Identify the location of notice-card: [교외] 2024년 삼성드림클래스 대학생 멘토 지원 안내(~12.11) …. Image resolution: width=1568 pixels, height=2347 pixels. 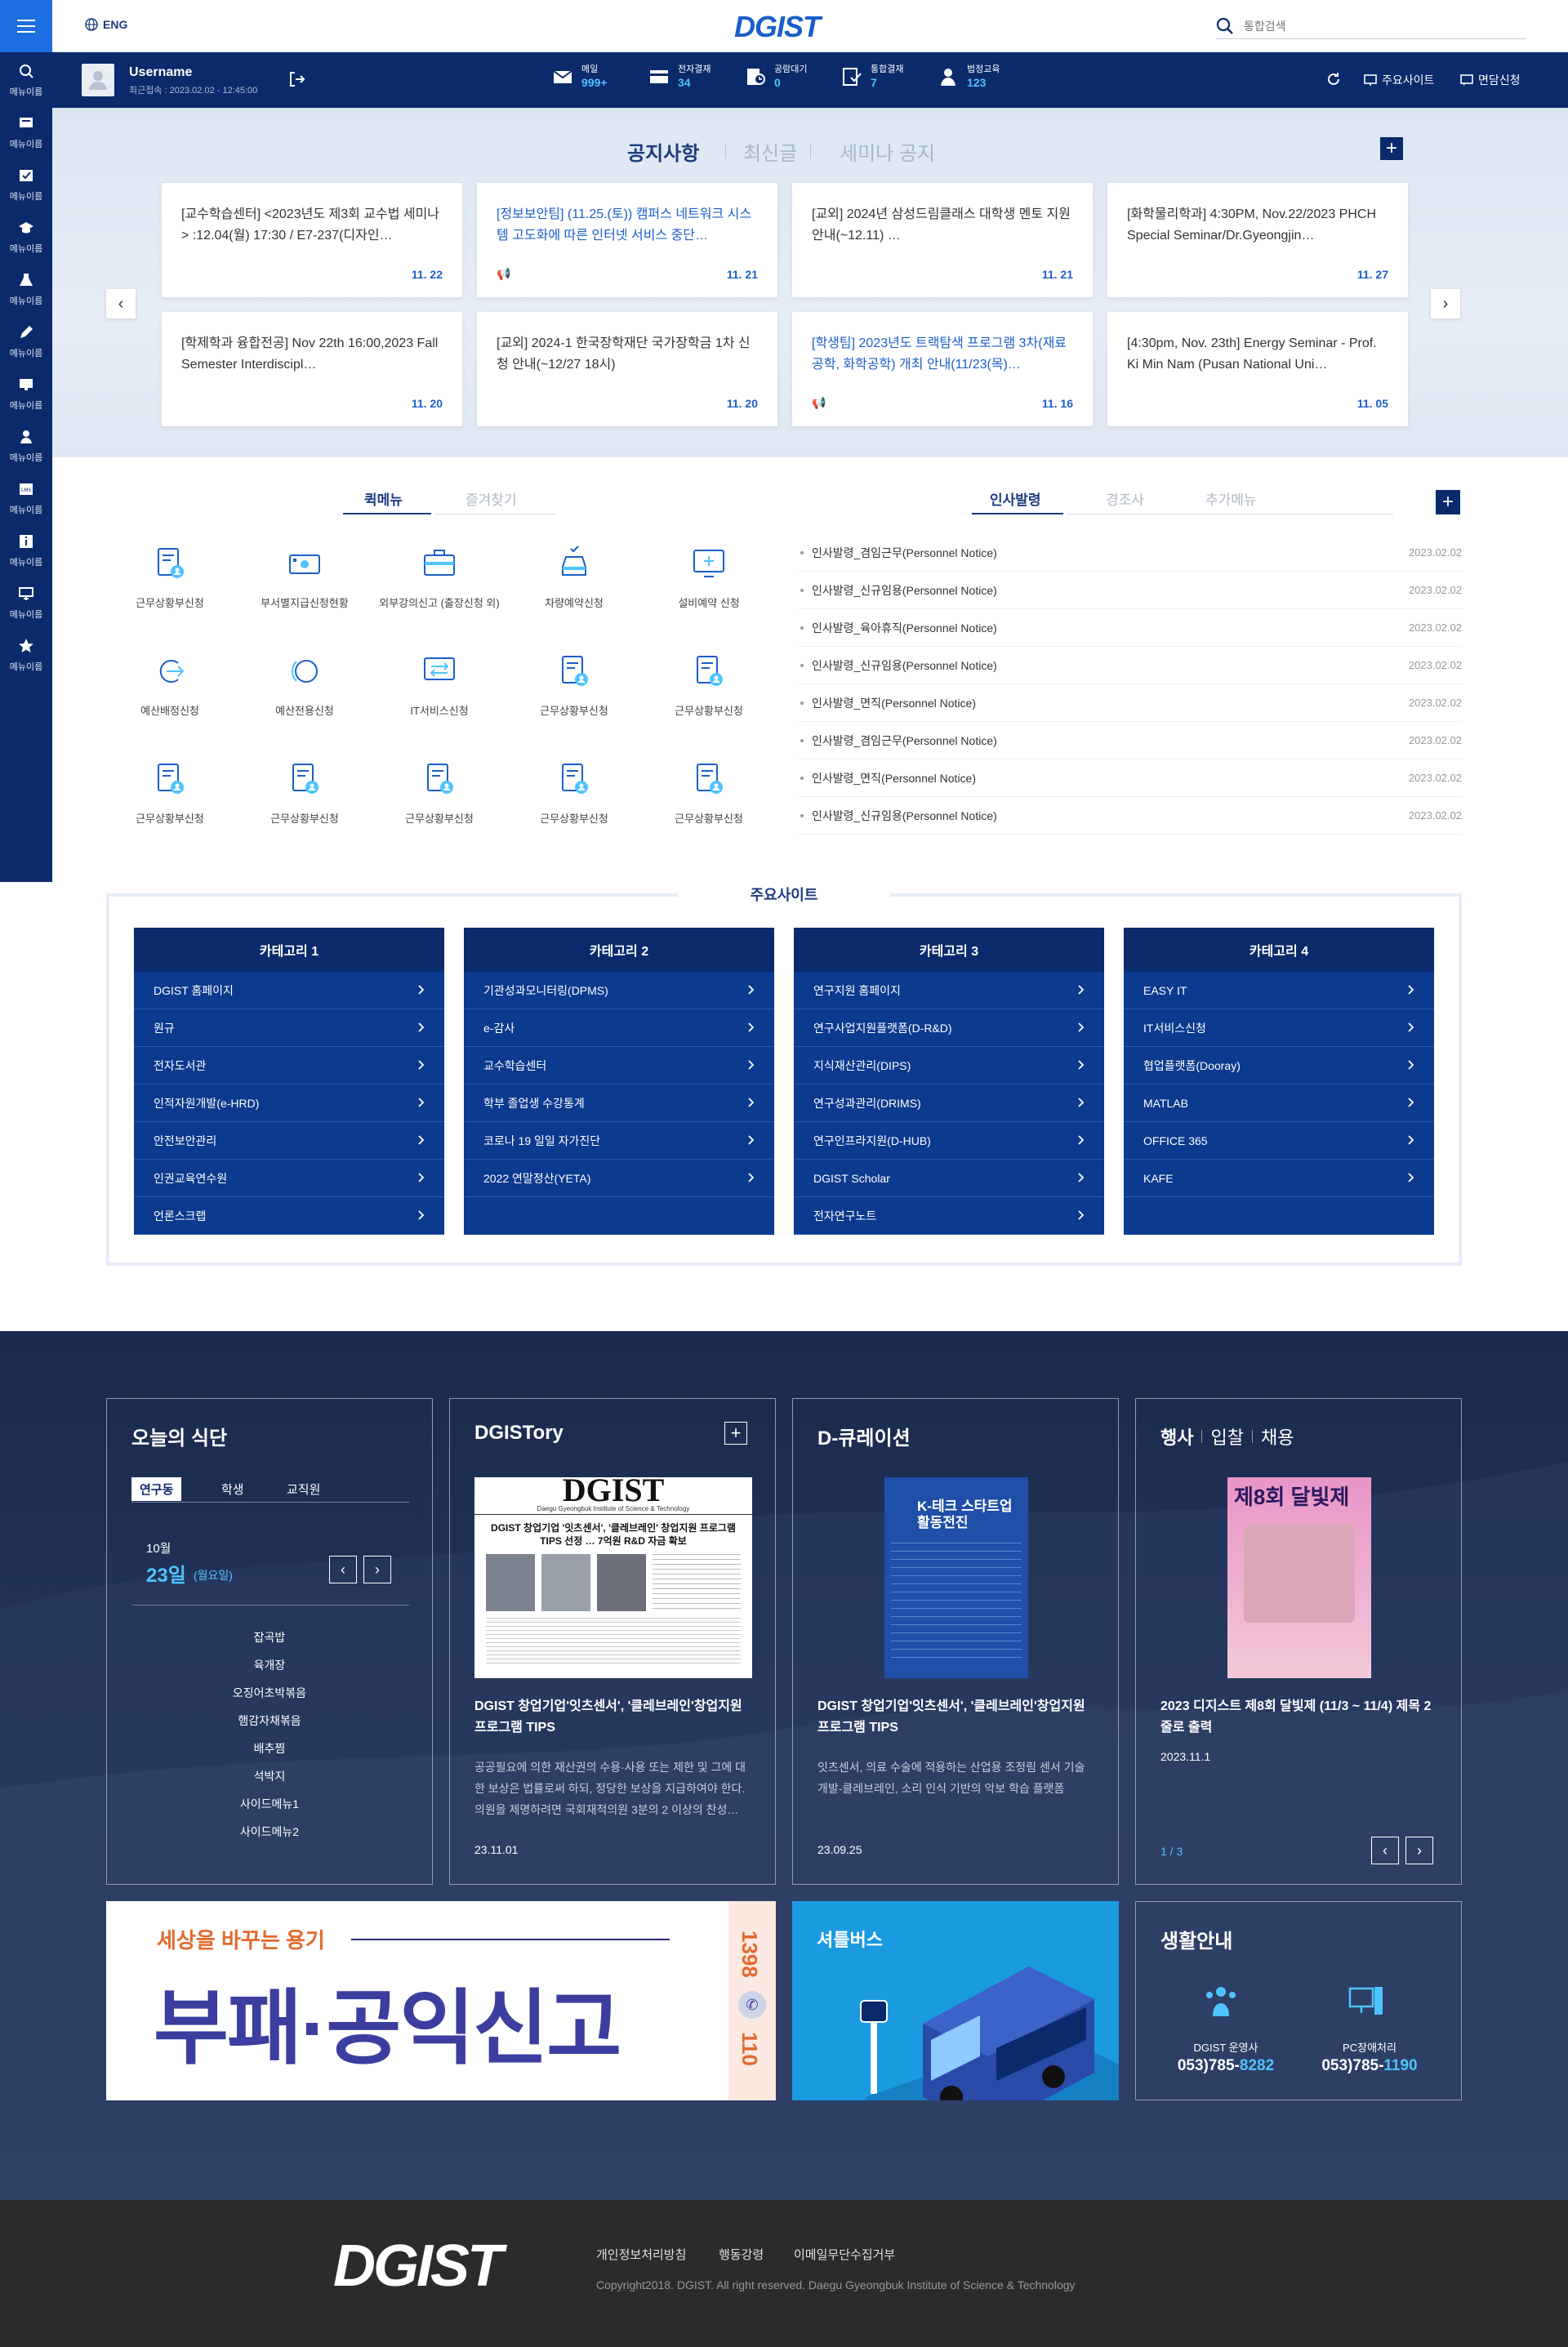
(942, 240).